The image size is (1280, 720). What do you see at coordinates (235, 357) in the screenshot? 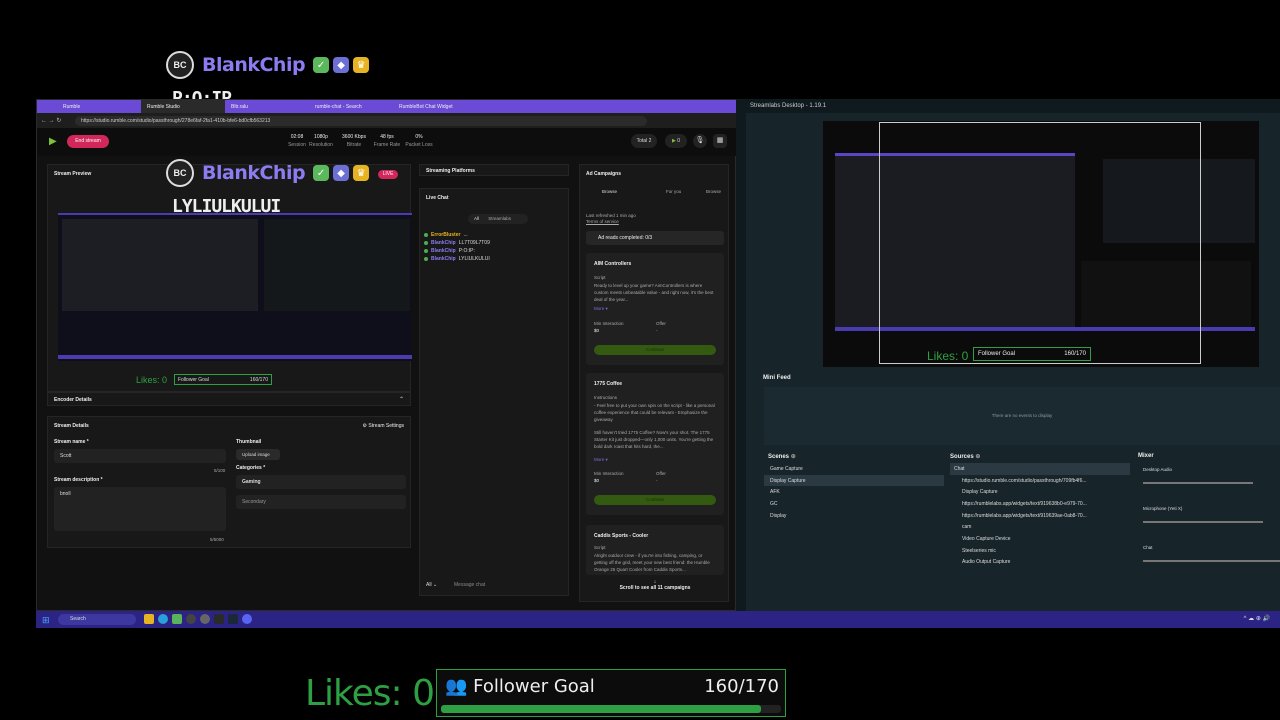
I see `preview-taskbar` at bounding box center [235, 357].